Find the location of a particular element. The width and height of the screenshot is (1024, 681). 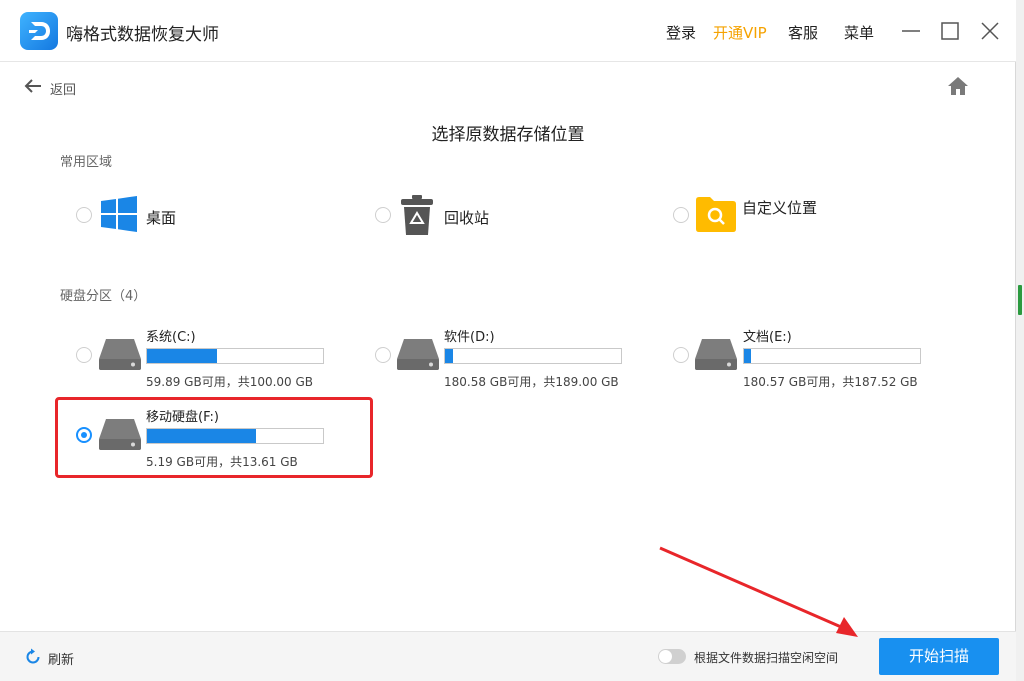

close-icon is located at coordinates (990, 31).